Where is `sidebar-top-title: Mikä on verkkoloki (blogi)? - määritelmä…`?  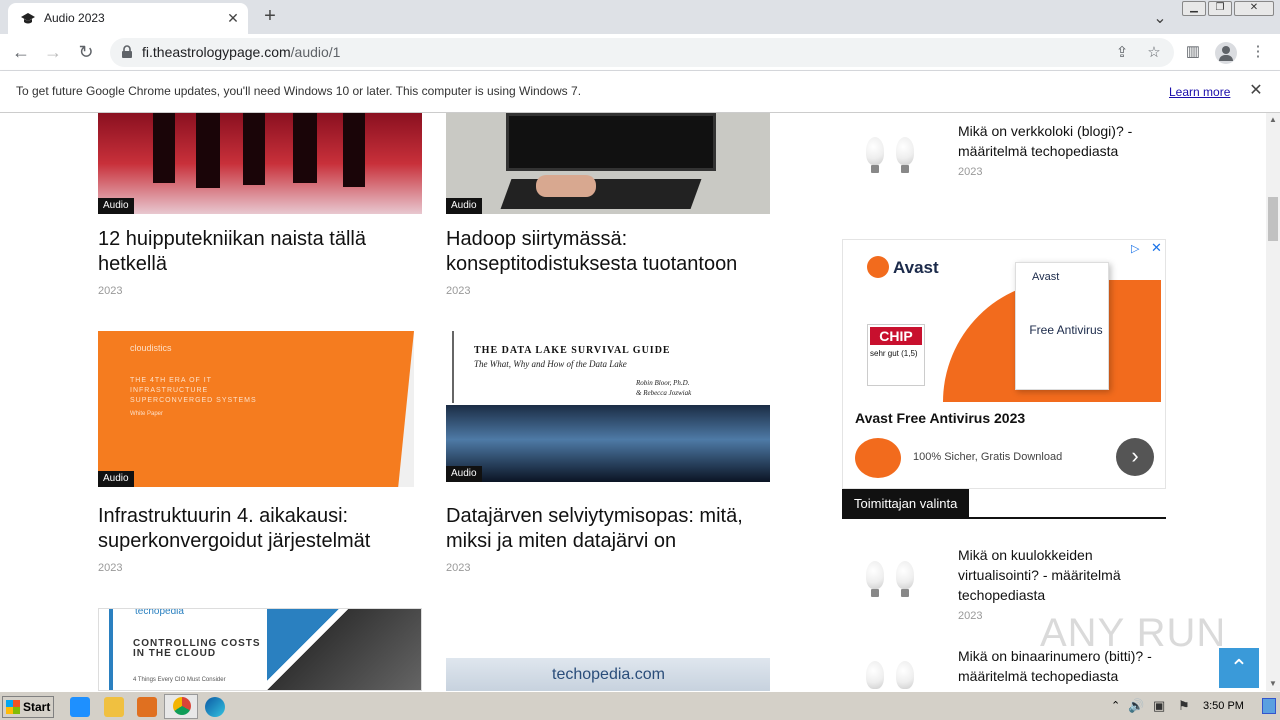
sidebar-top-title: Mikä on verkkoloki (blogi)? - määritelmä… is located at coordinates (1063, 141).